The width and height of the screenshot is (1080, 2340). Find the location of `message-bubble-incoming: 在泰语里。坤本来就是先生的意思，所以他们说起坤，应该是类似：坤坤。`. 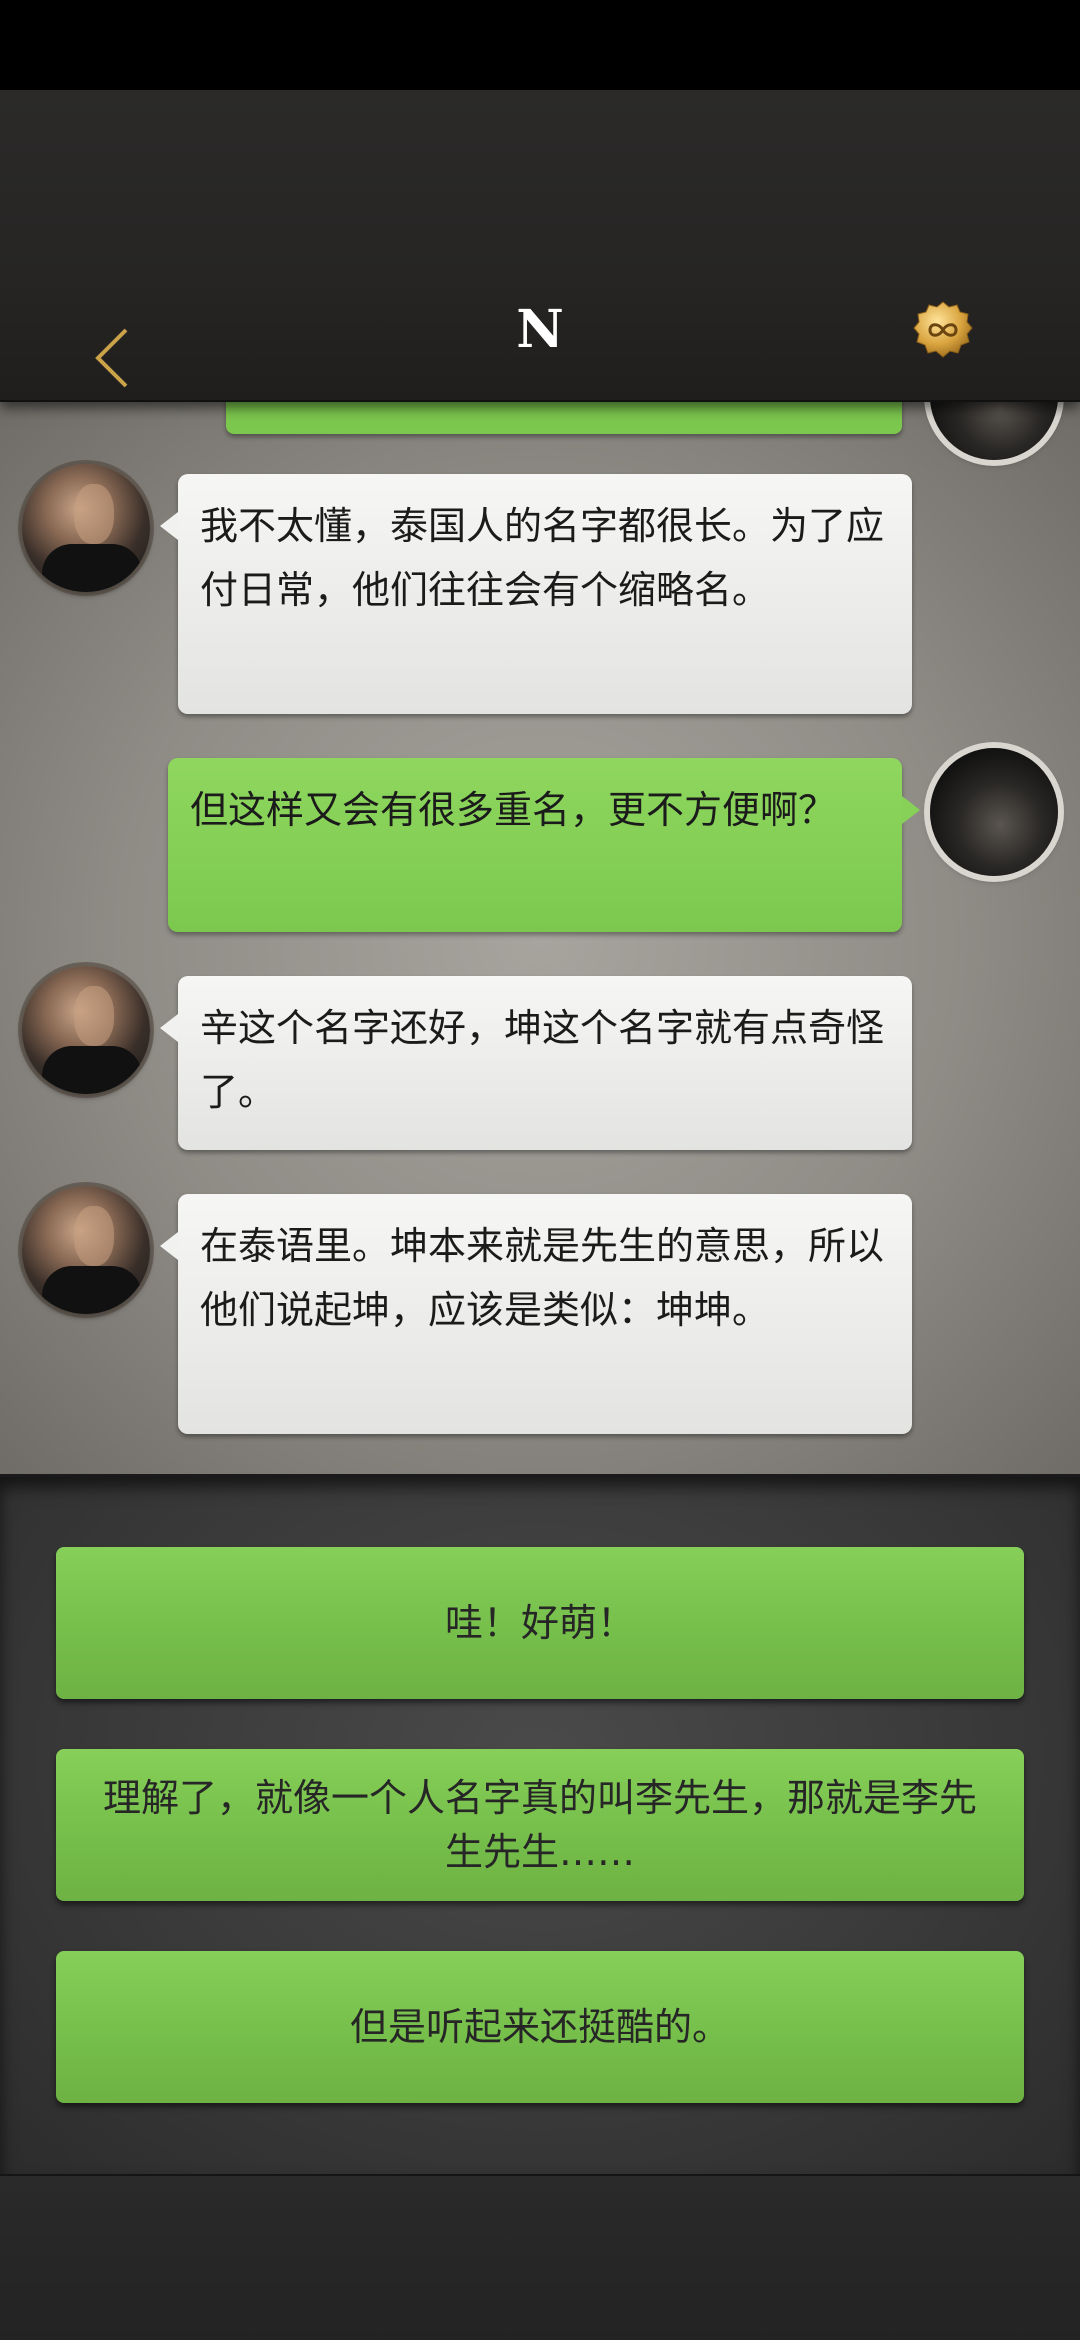

message-bubble-incoming: 在泰语里。坤本来就是先生的意思，所以他们说起坤，应该是类似：坤坤。 is located at coordinates (536, 1314).